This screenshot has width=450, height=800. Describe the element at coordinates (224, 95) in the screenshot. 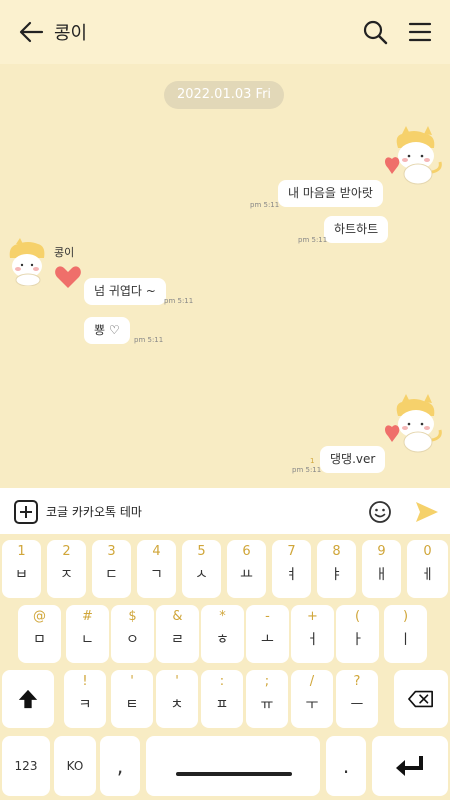

I see `date-divider: 2022.01.03 Fri` at that location.